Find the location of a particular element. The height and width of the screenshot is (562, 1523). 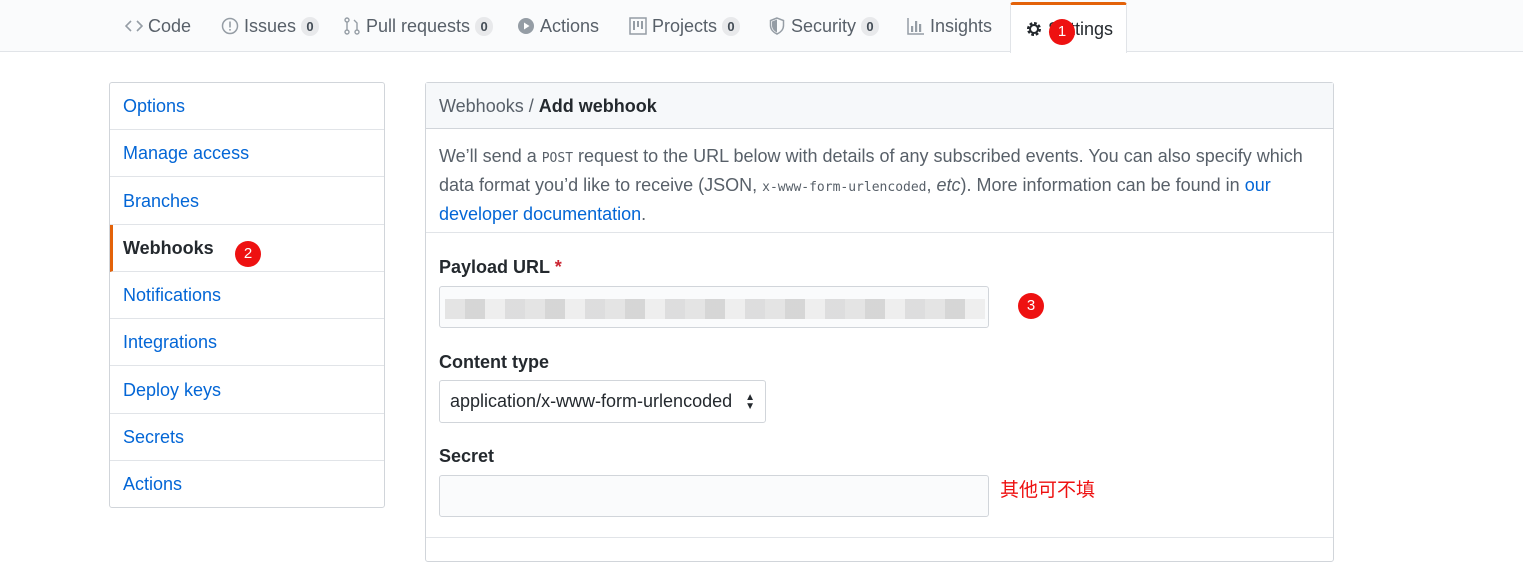

format-code: x-www-form-urlencoded is located at coordinates (844, 187).